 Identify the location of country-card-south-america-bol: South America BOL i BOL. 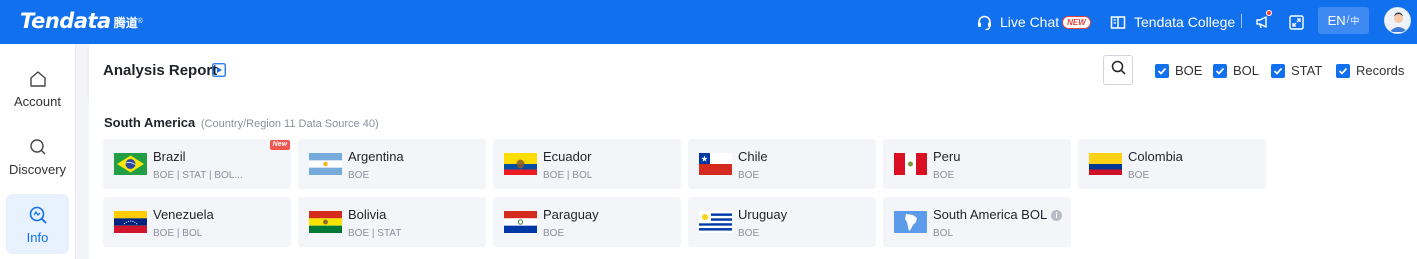
(977, 222).